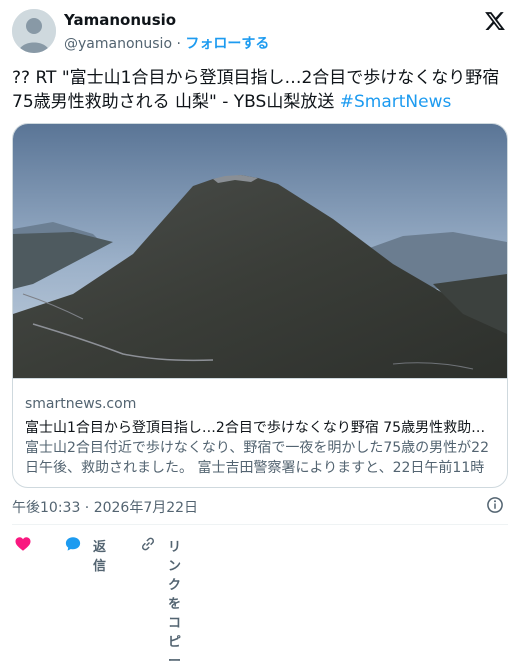 This screenshot has width=520, height=669. I want to click on default-avatar-icon, so click(34, 31).